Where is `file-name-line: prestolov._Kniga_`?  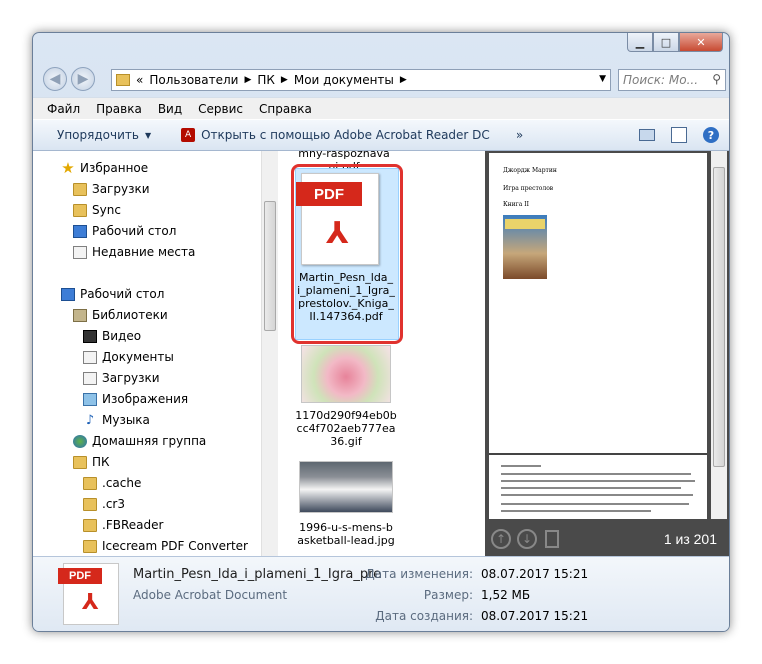 file-name-line: prestolov._Kniga_ is located at coordinates (346, 303).